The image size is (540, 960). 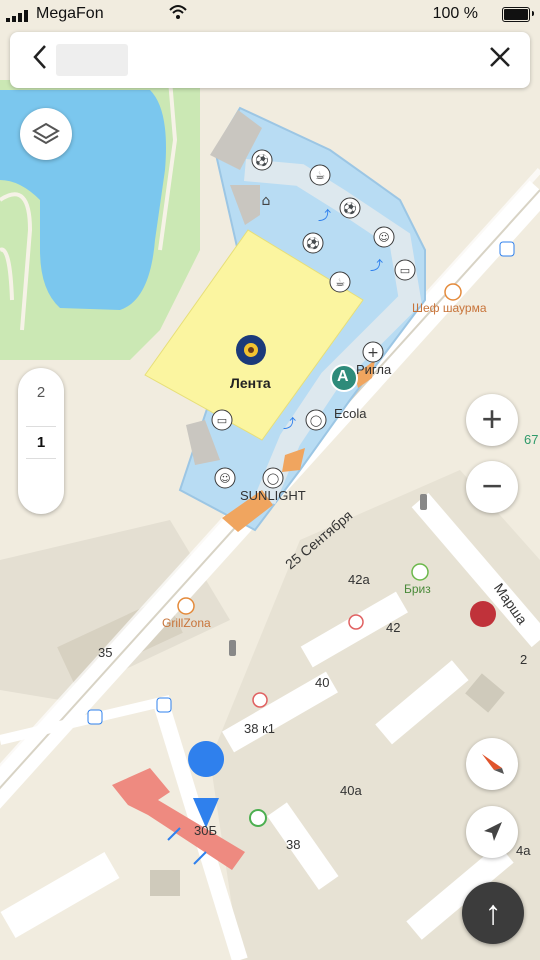 What do you see at coordinates (39, 57) in the screenshot?
I see `chevron-left-icon` at bounding box center [39, 57].